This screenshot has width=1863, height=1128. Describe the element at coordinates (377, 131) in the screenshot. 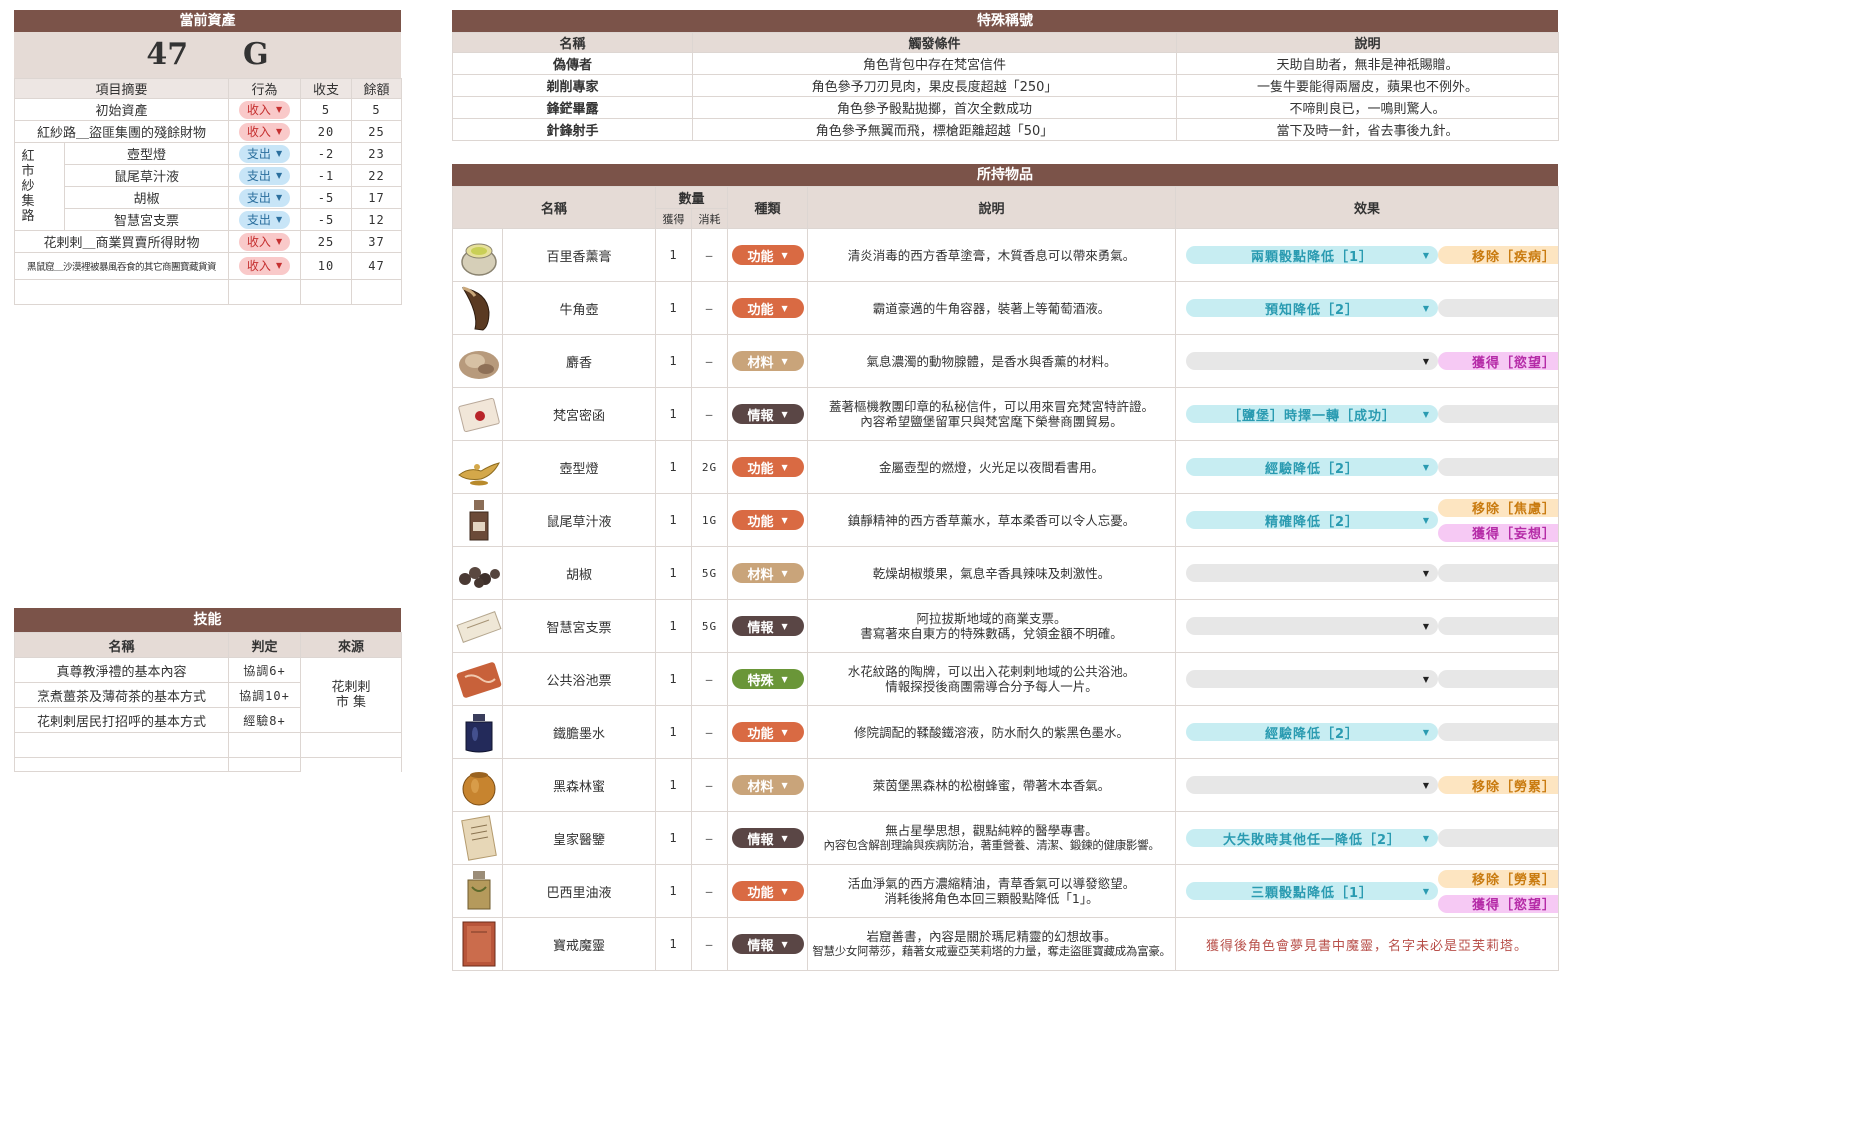

I see `assets-balance: 25` at that location.